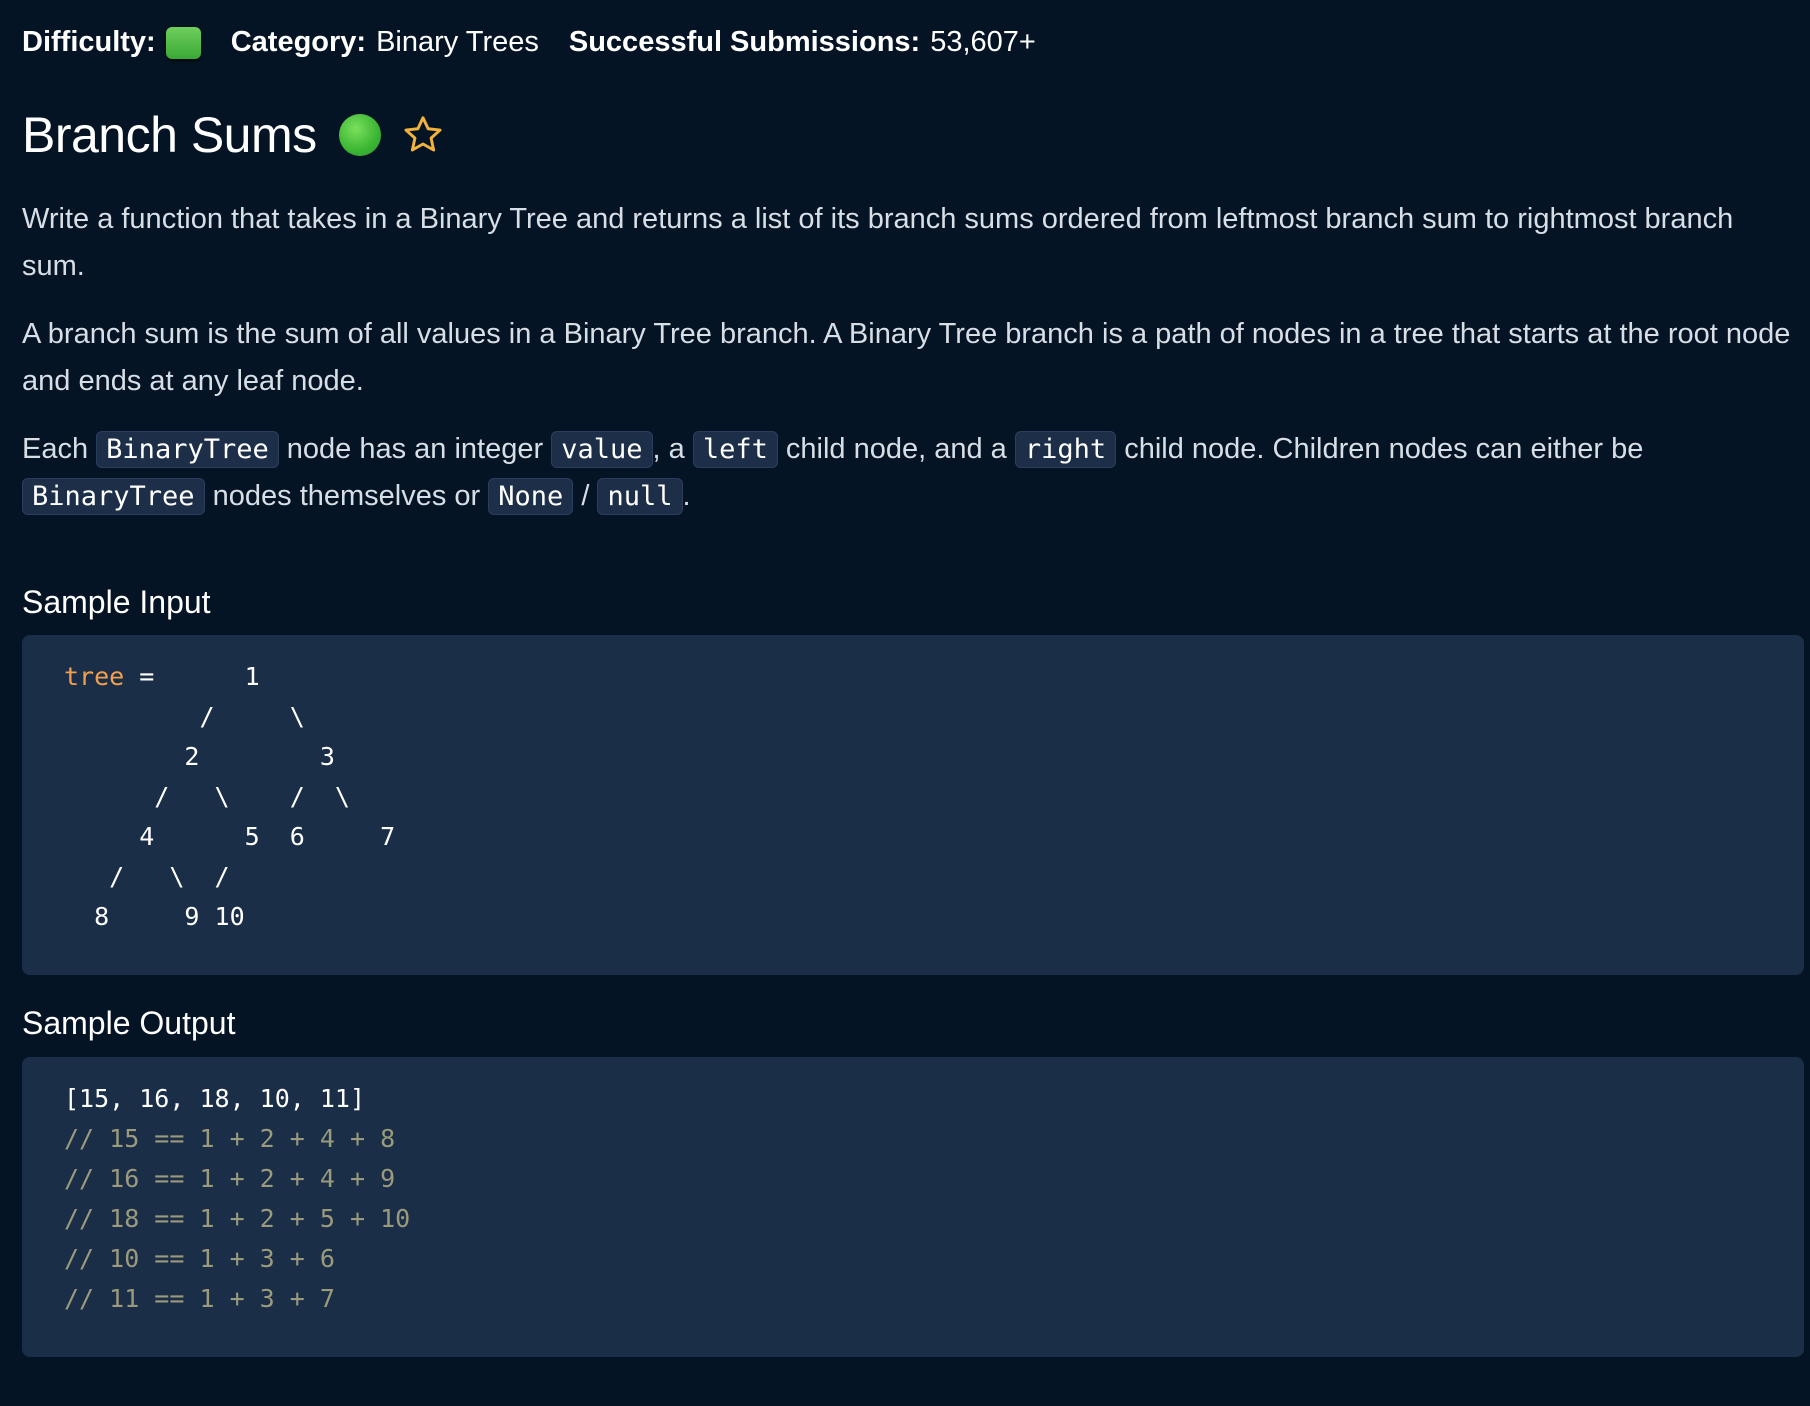 This screenshot has width=1810, height=1406. Describe the element at coordinates (230, 1178) in the screenshot. I see `code-comment: // 16 == 1 + 2 + 4 + 9` at that location.